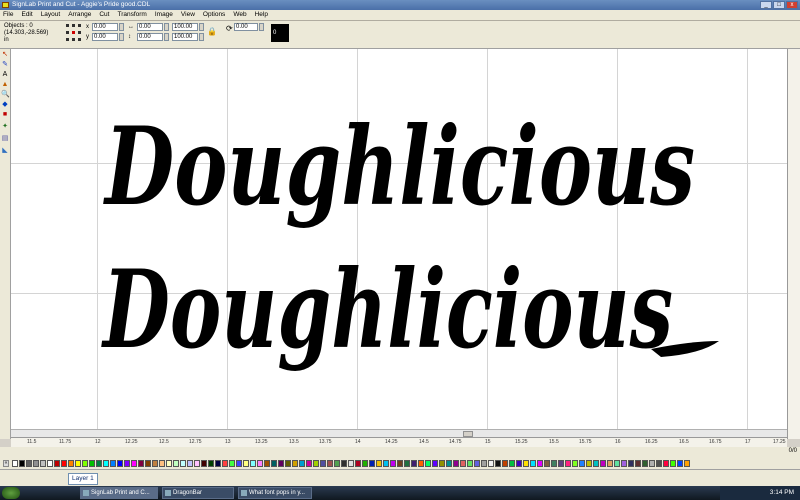 The height and width of the screenshot is (500, 800). What do you see at coordinates (166, 37) in the screenshot?
I see `height-spinner` at bounding box center [166, 37].